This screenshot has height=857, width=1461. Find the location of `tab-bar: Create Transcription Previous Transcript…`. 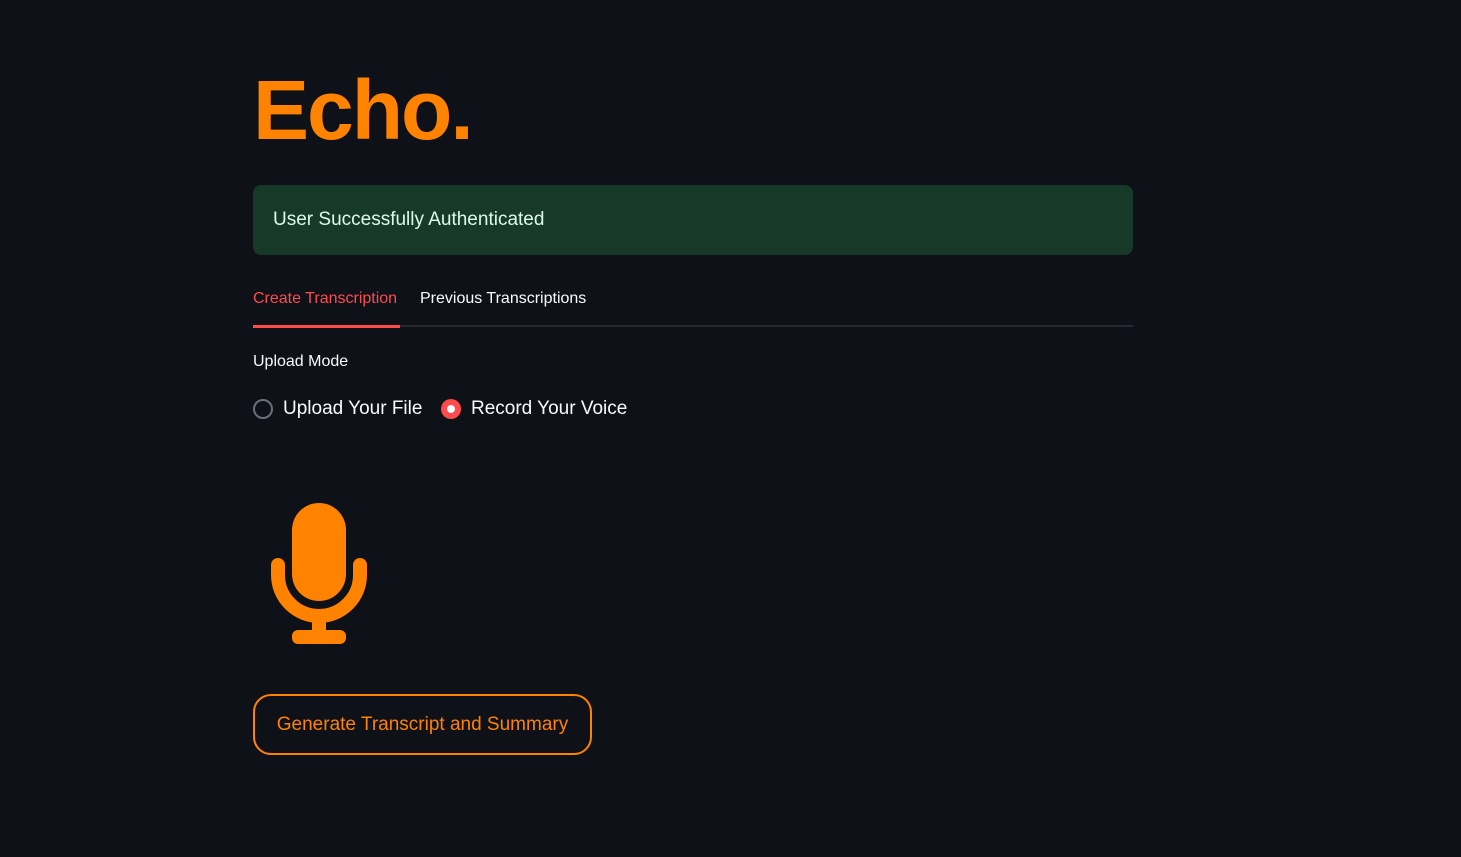

tab-bar: Create Transcription Previous Transcript… is located at coordinates (693, 305).